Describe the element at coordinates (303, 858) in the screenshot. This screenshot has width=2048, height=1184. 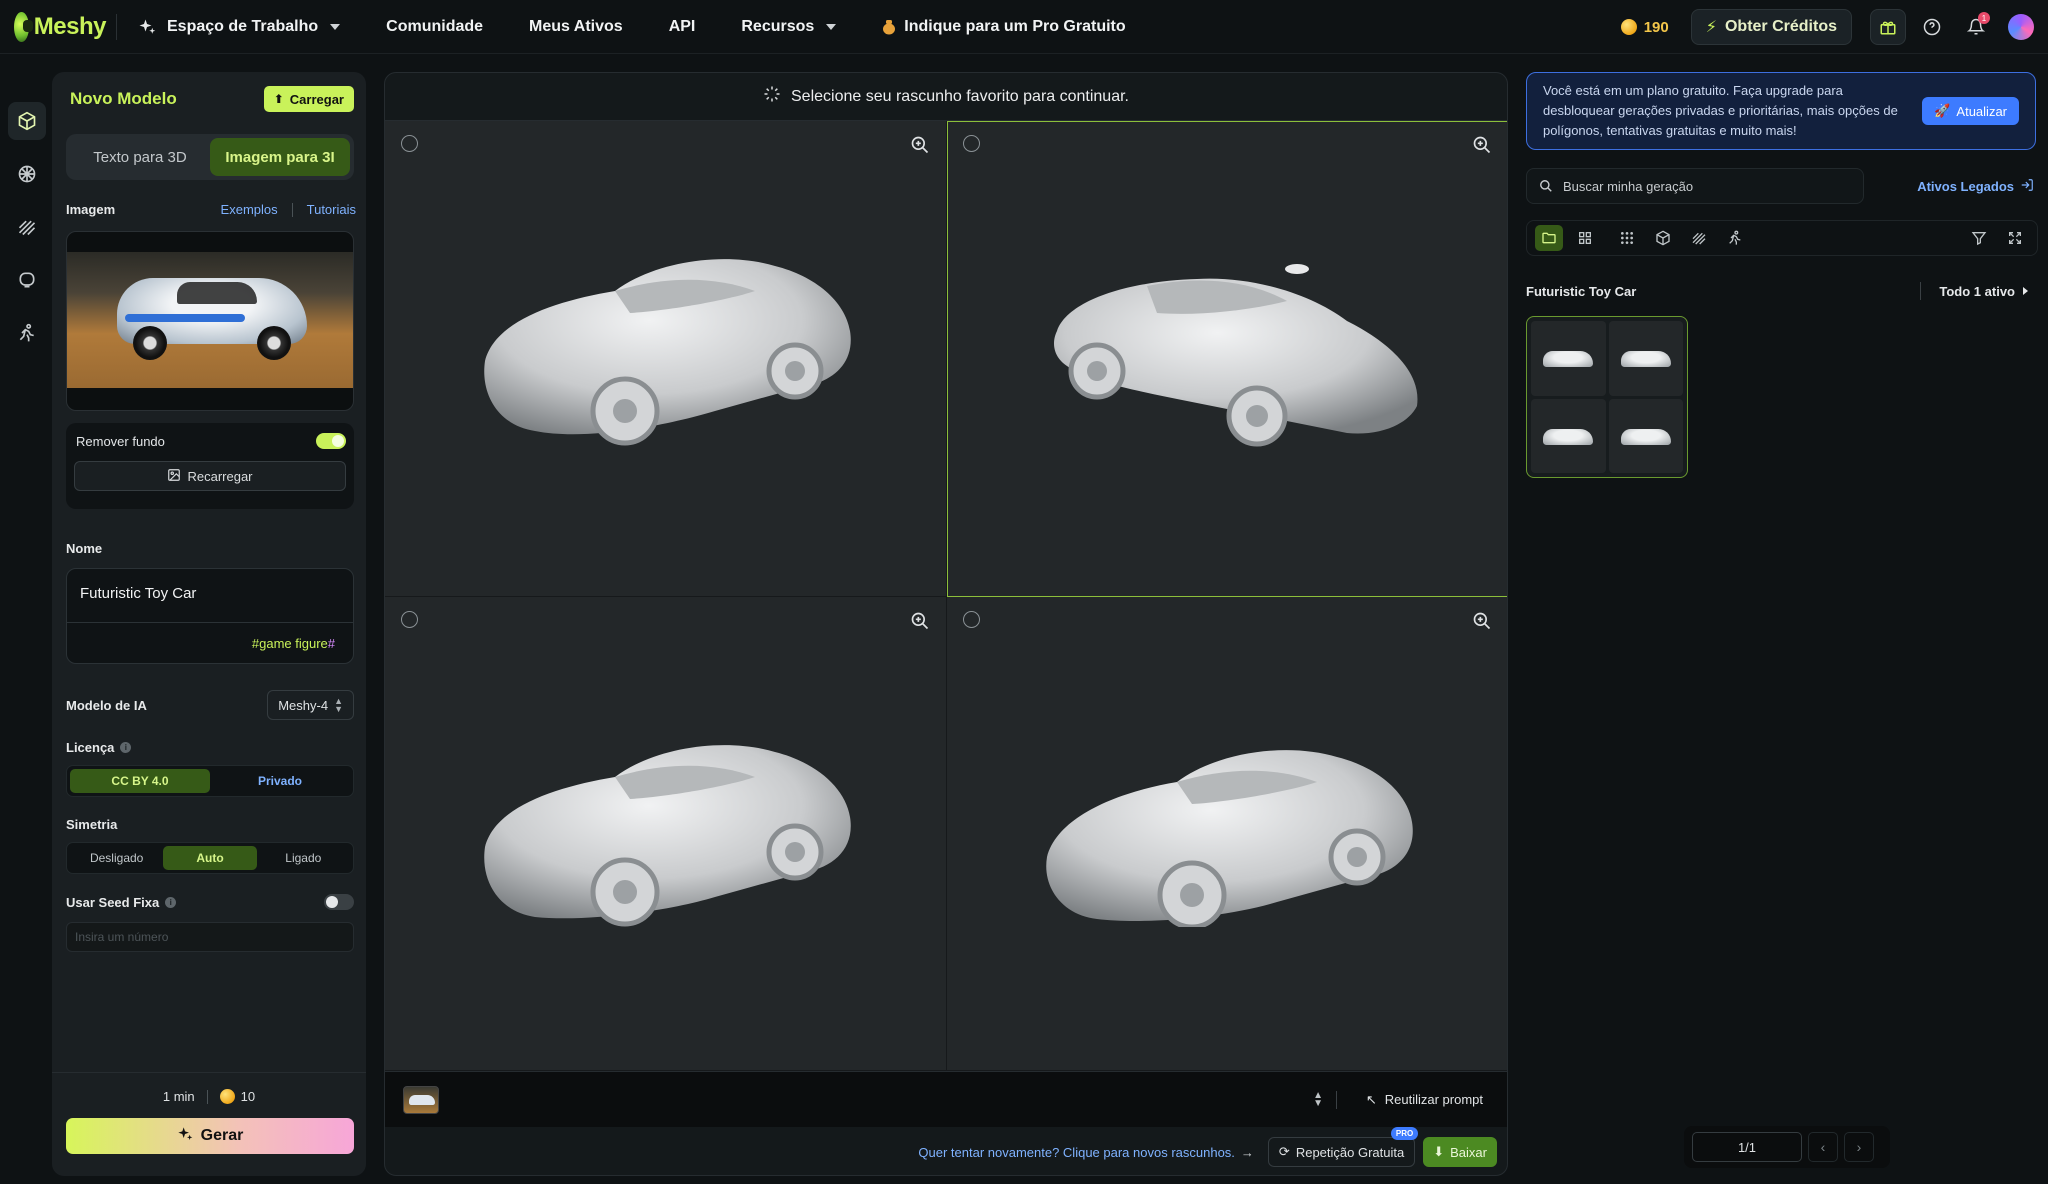
I see `symmetry-on-option: Ligado` at that location.